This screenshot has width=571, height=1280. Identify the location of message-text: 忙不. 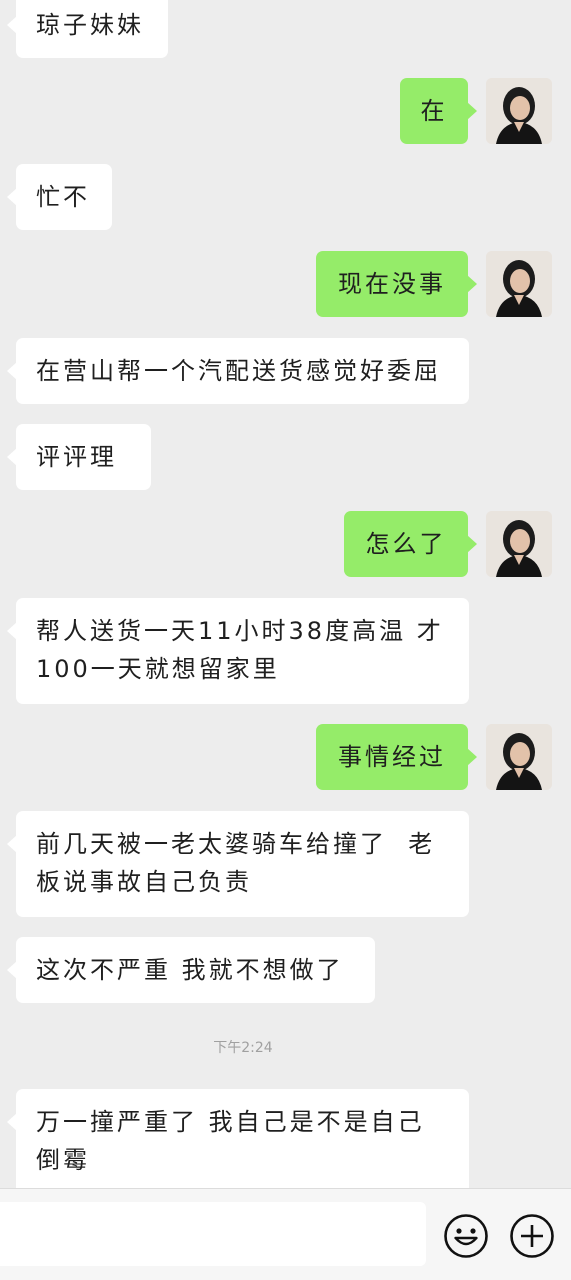
(63, 197).